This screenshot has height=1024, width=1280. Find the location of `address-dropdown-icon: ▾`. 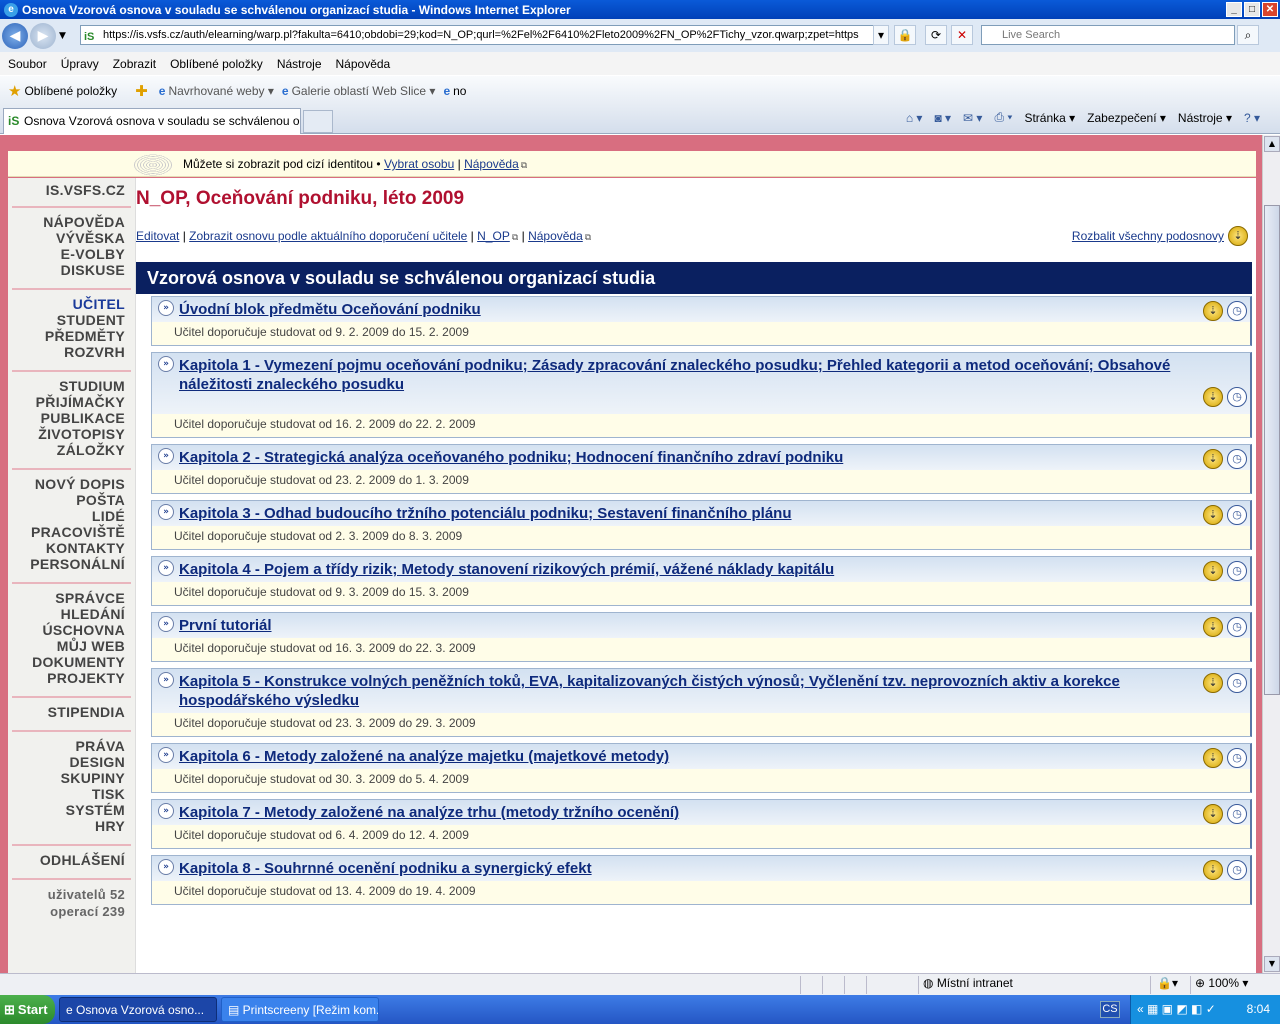

address-dropdown-icon: ▾ is located at coordinates (881, 35).